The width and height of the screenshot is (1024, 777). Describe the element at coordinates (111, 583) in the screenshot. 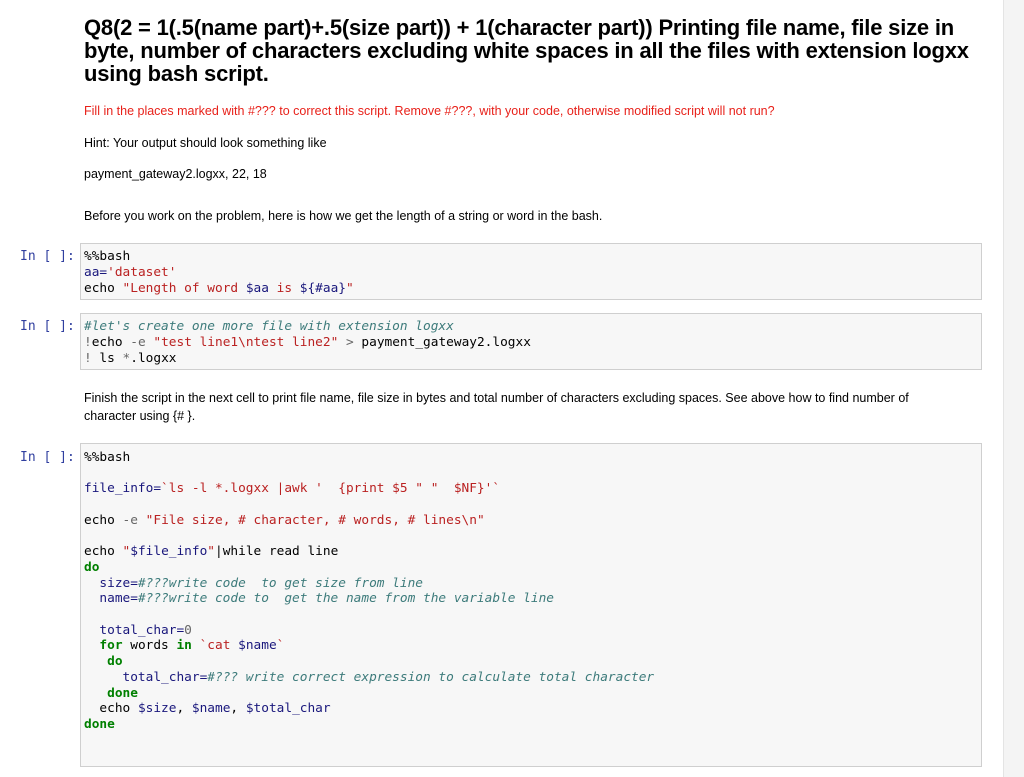

I see `code-token: size=` at that location.